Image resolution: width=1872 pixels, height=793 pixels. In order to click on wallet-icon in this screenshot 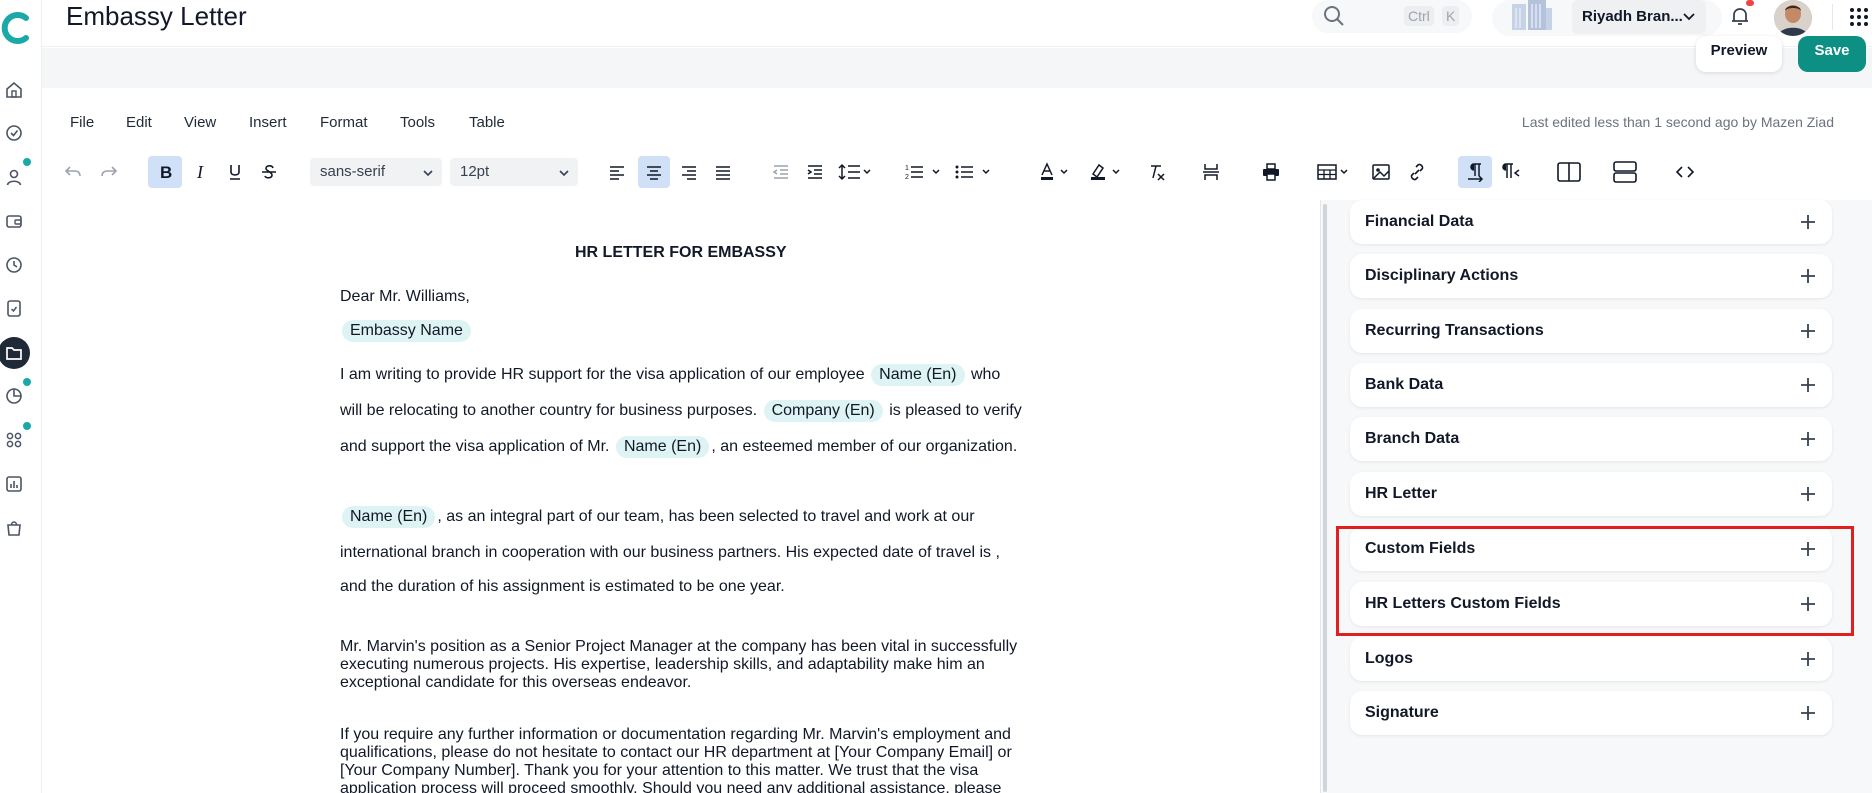, I will do `click(14, 221)`.